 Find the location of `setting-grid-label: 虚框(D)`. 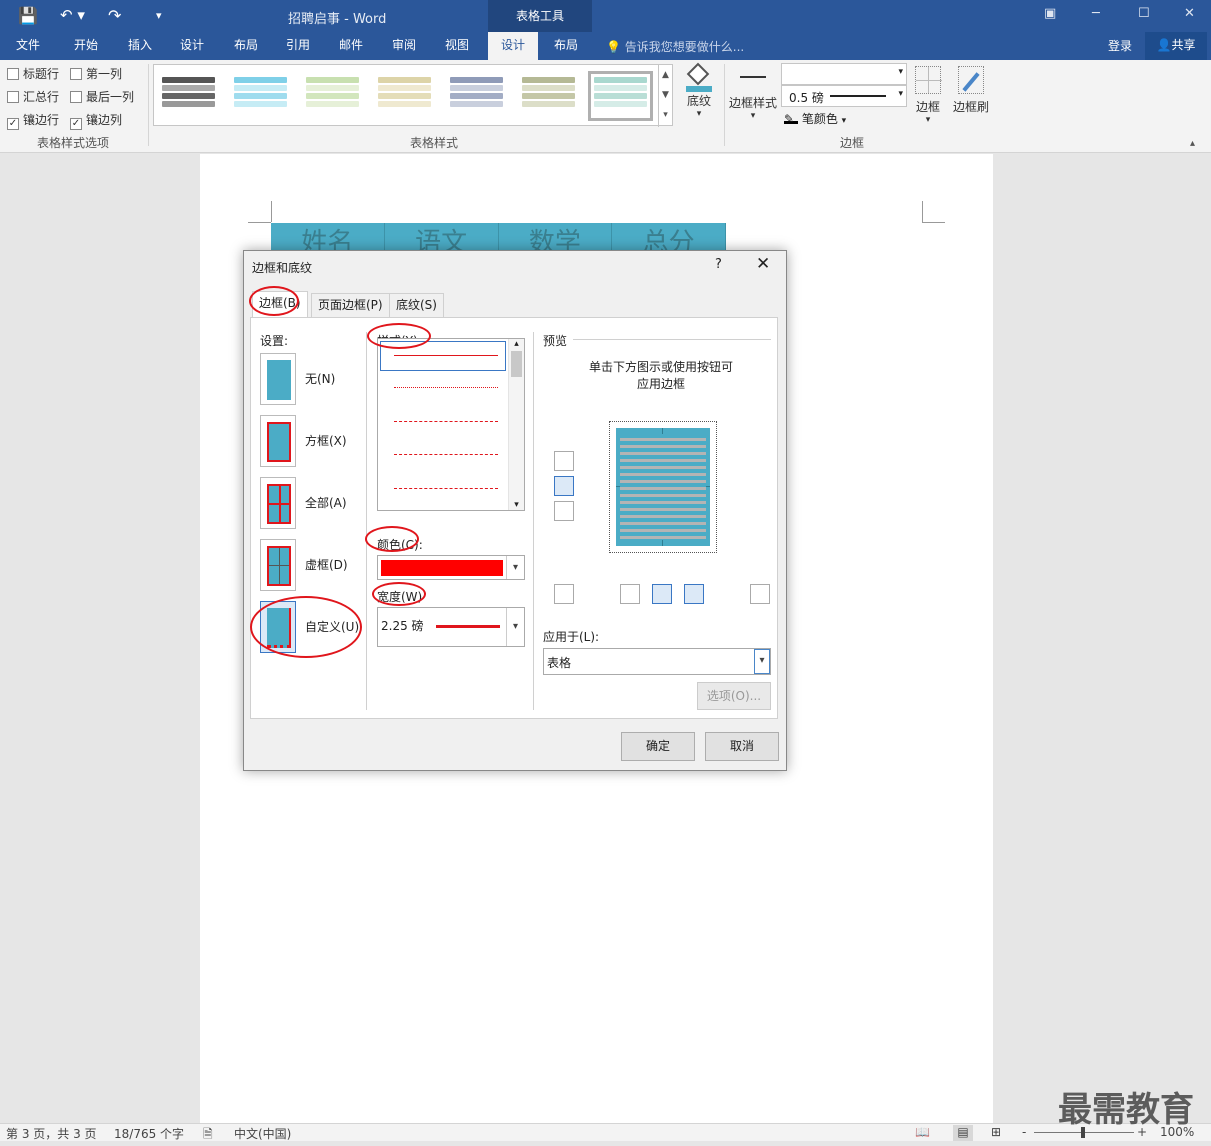

setting-grid-label: 虚框(D) is located at coordinates (326, 564).